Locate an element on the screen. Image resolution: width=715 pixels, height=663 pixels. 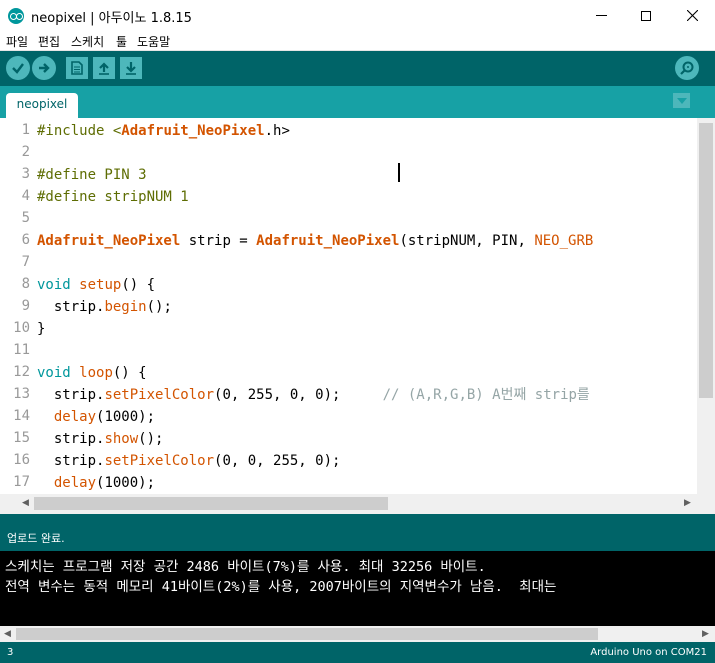
tab-neopixel: neopixel is located at coordinates (42, 105).